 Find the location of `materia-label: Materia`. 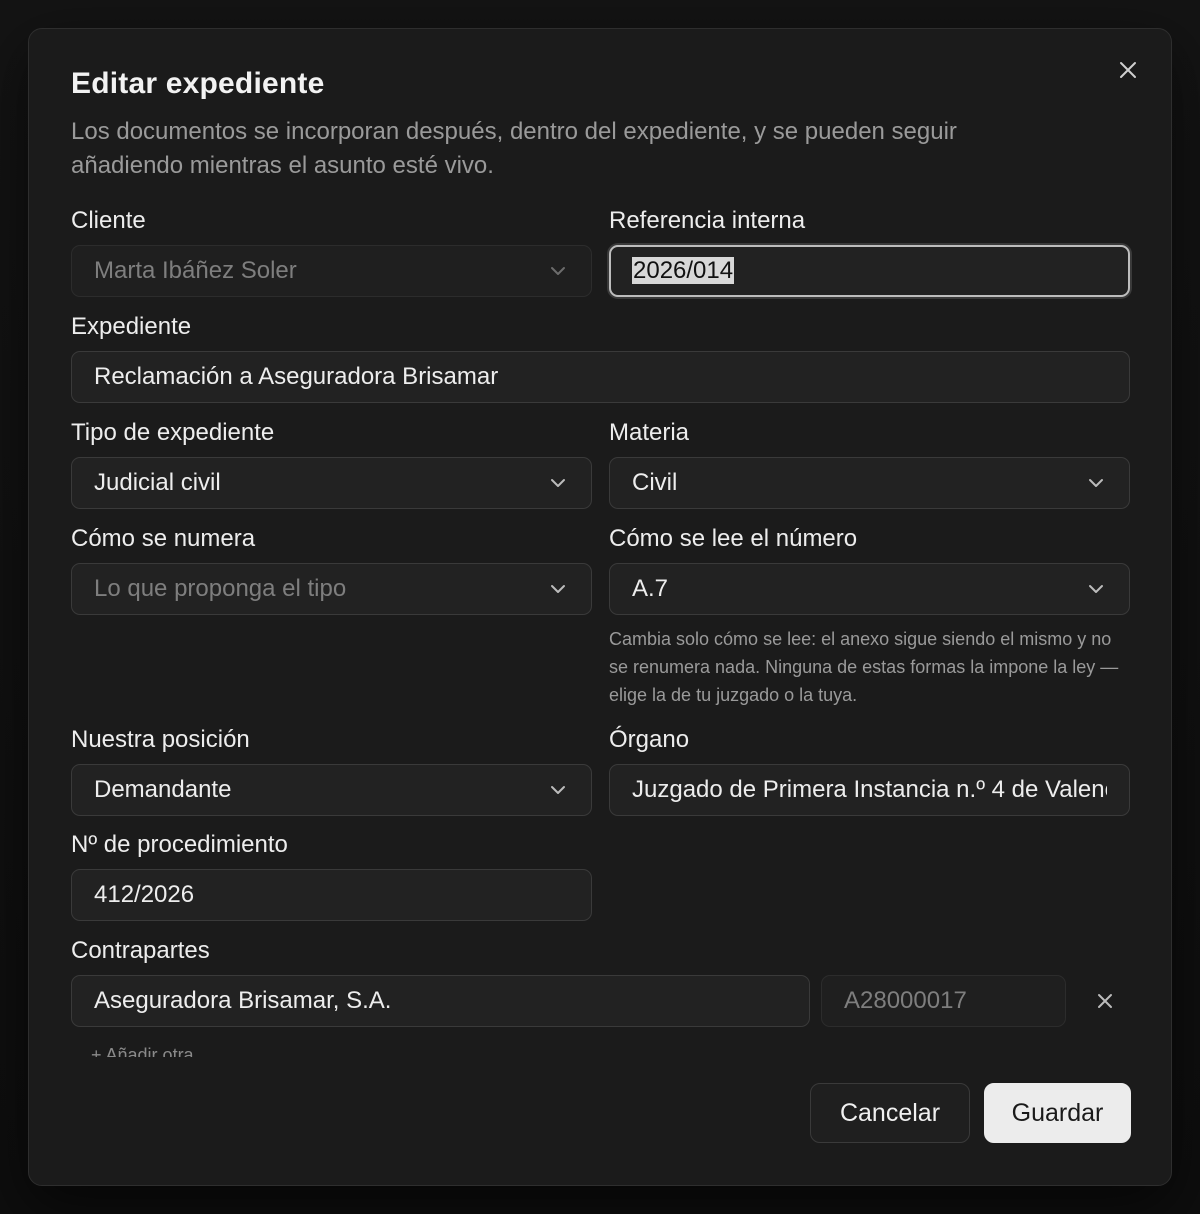

materia-label: Materia is located at coordinates (649, 432).